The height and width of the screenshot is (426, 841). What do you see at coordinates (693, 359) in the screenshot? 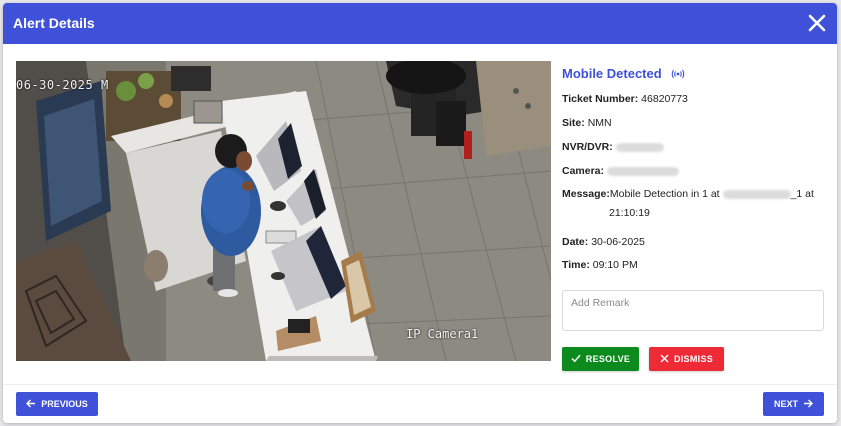
I see `dismiss-label: DISMISS` at bounding box center [693, 359].